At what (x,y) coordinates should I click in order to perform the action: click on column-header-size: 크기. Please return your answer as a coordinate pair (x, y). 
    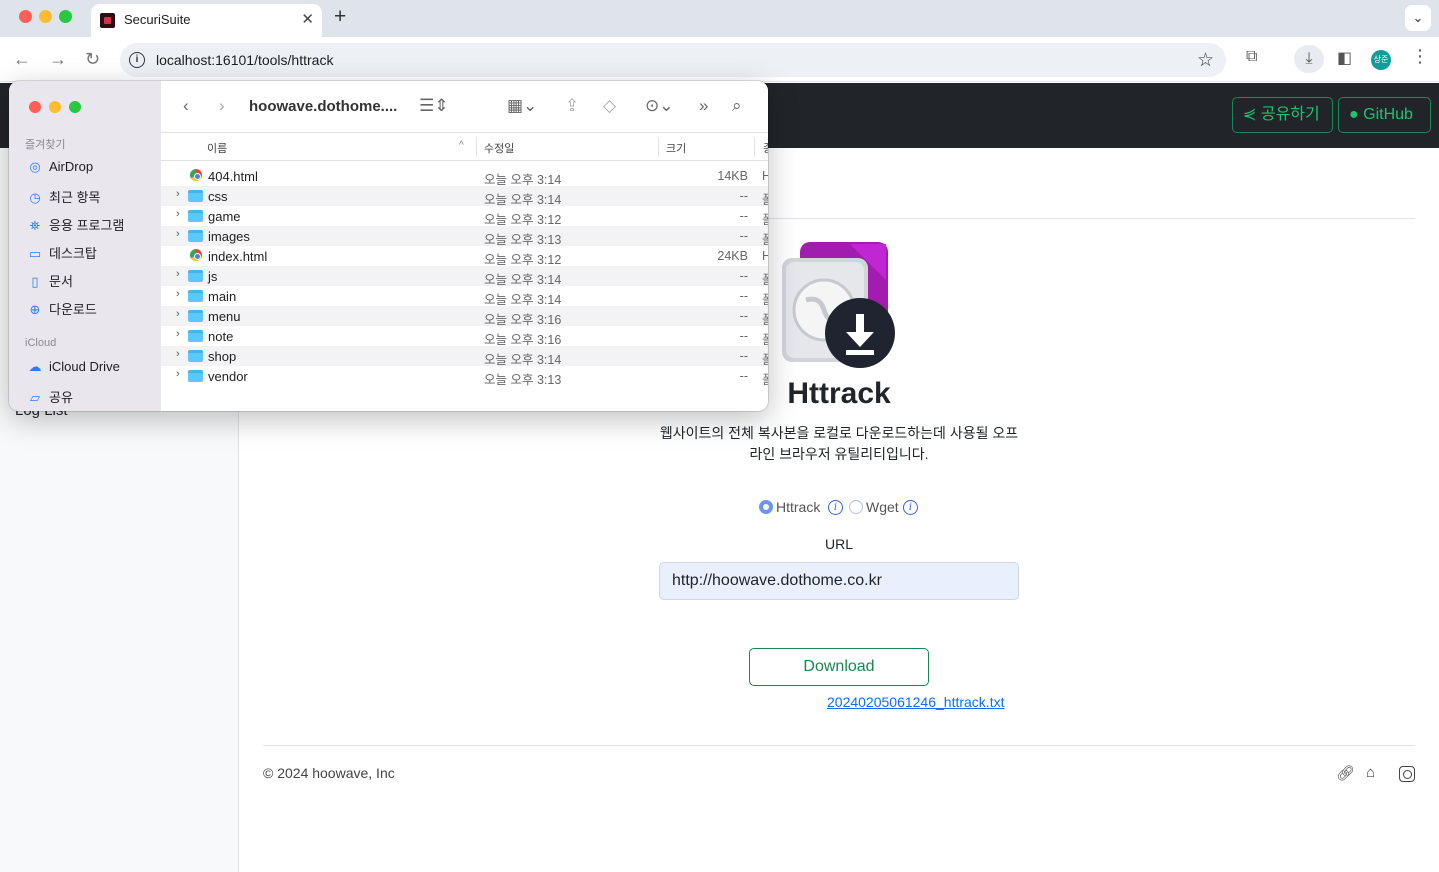
    Looking at the image, I should click on (676, 148).